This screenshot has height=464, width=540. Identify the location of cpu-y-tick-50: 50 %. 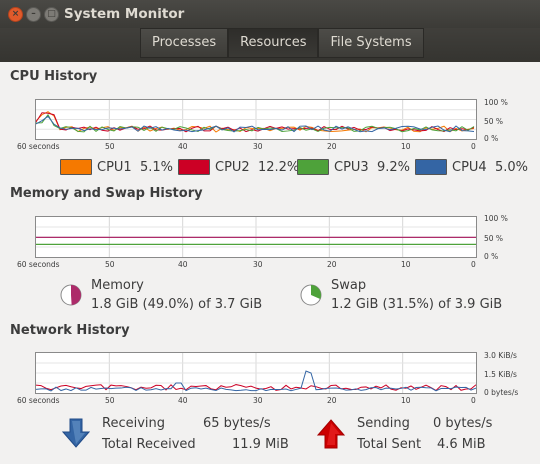
(494, 121).